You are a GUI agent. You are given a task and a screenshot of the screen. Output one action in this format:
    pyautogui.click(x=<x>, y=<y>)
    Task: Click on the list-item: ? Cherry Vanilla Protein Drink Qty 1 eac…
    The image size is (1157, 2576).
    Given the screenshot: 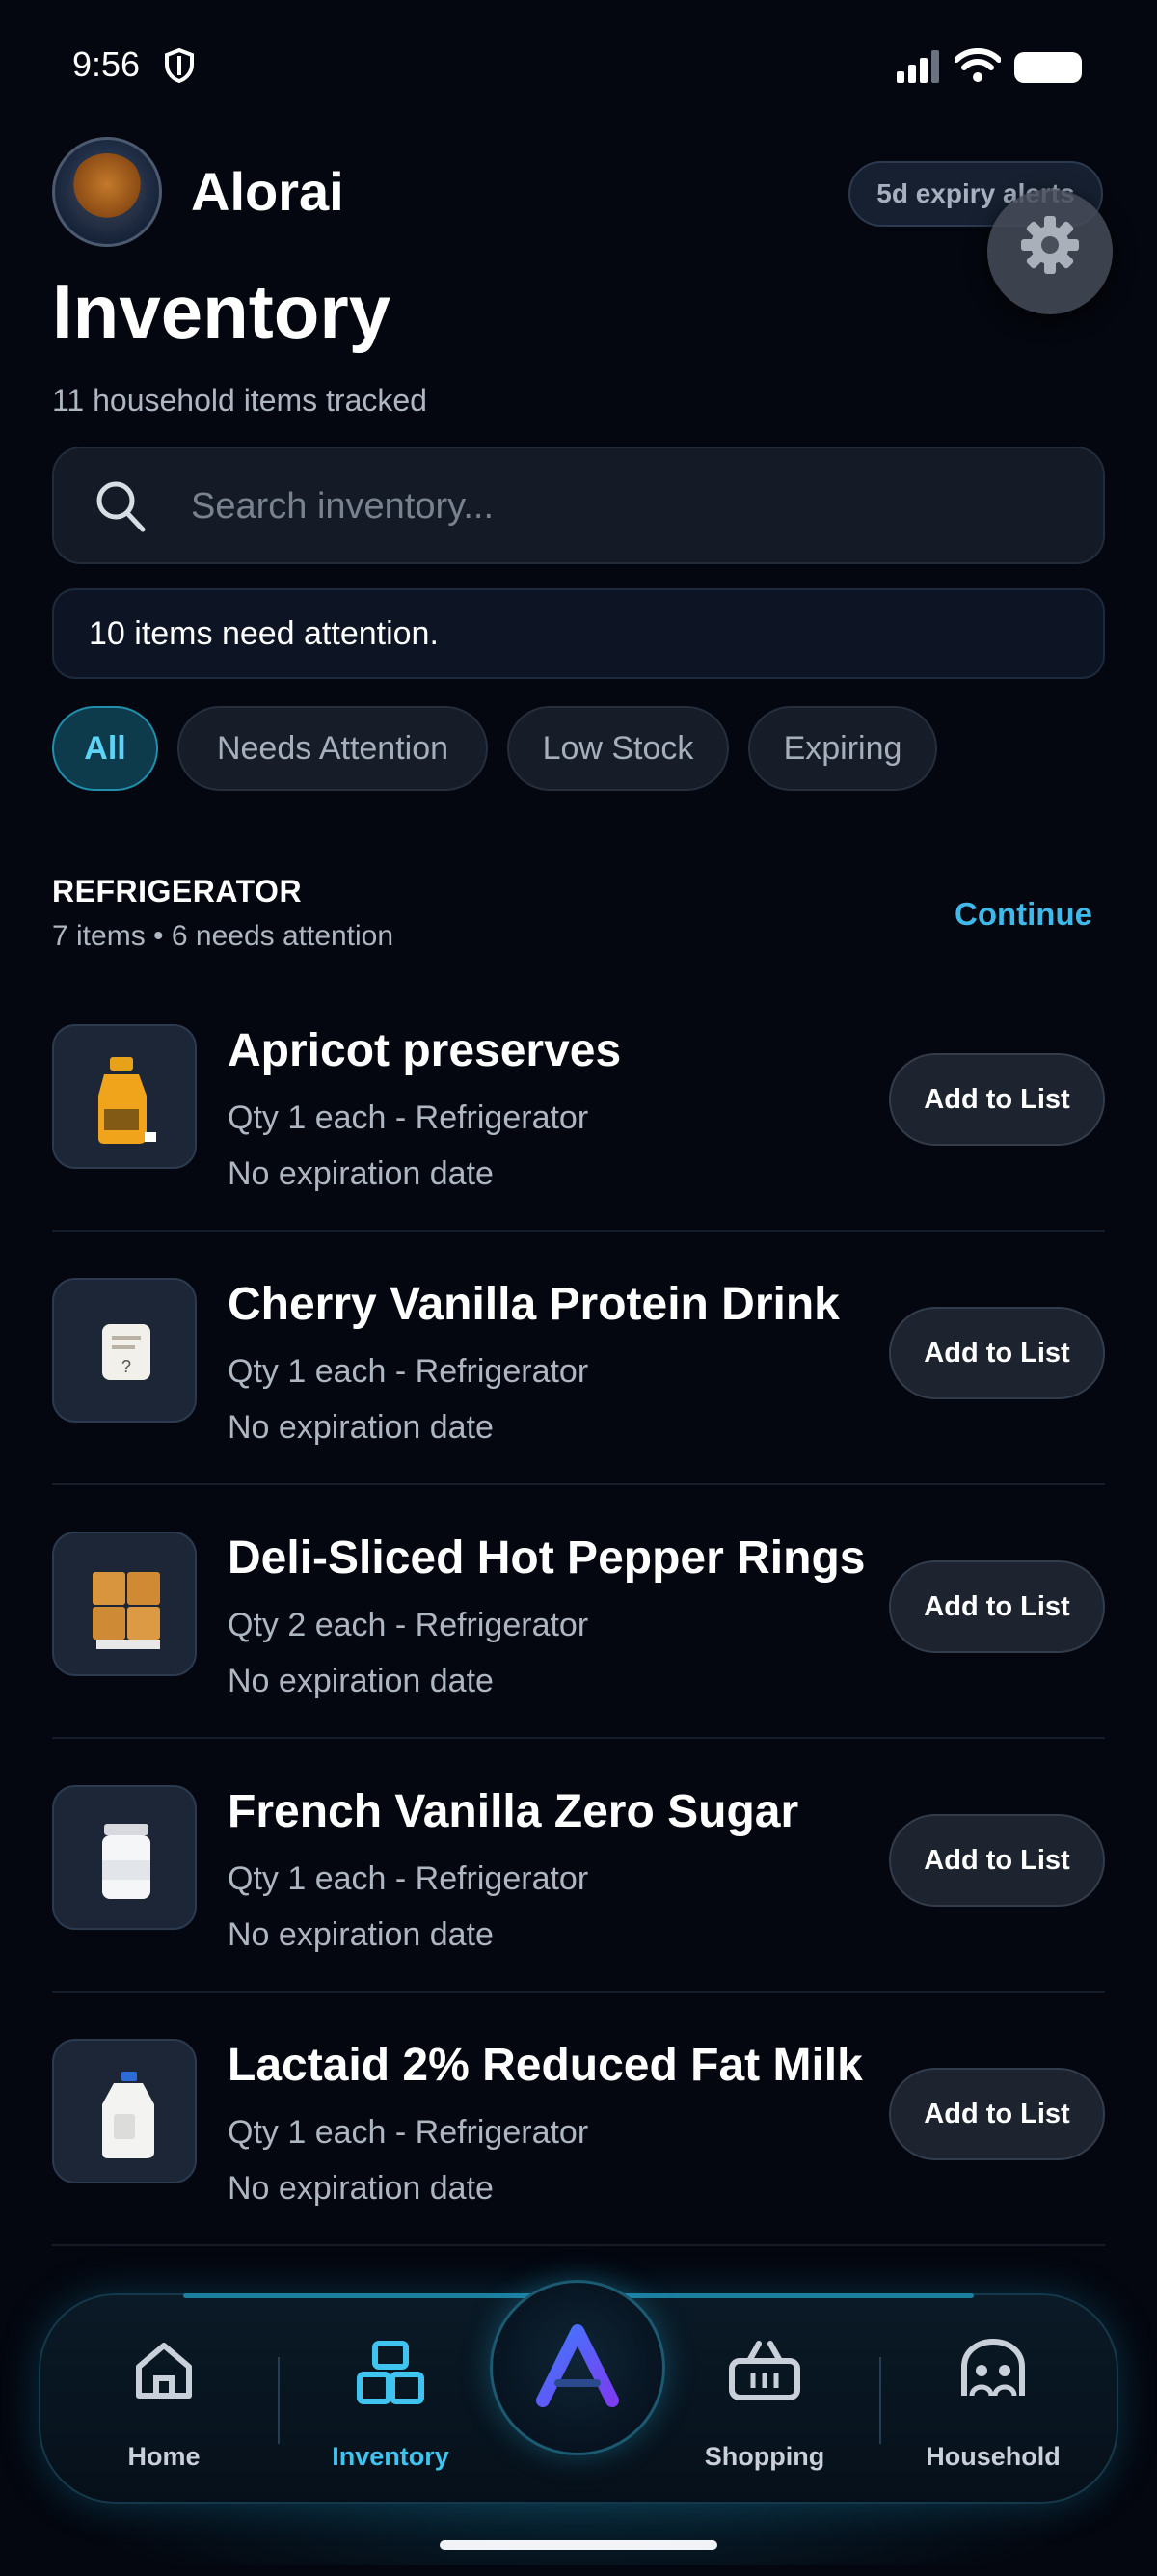 What is the action you would take?
    pyautogui.click(x=578, y=1358)
    